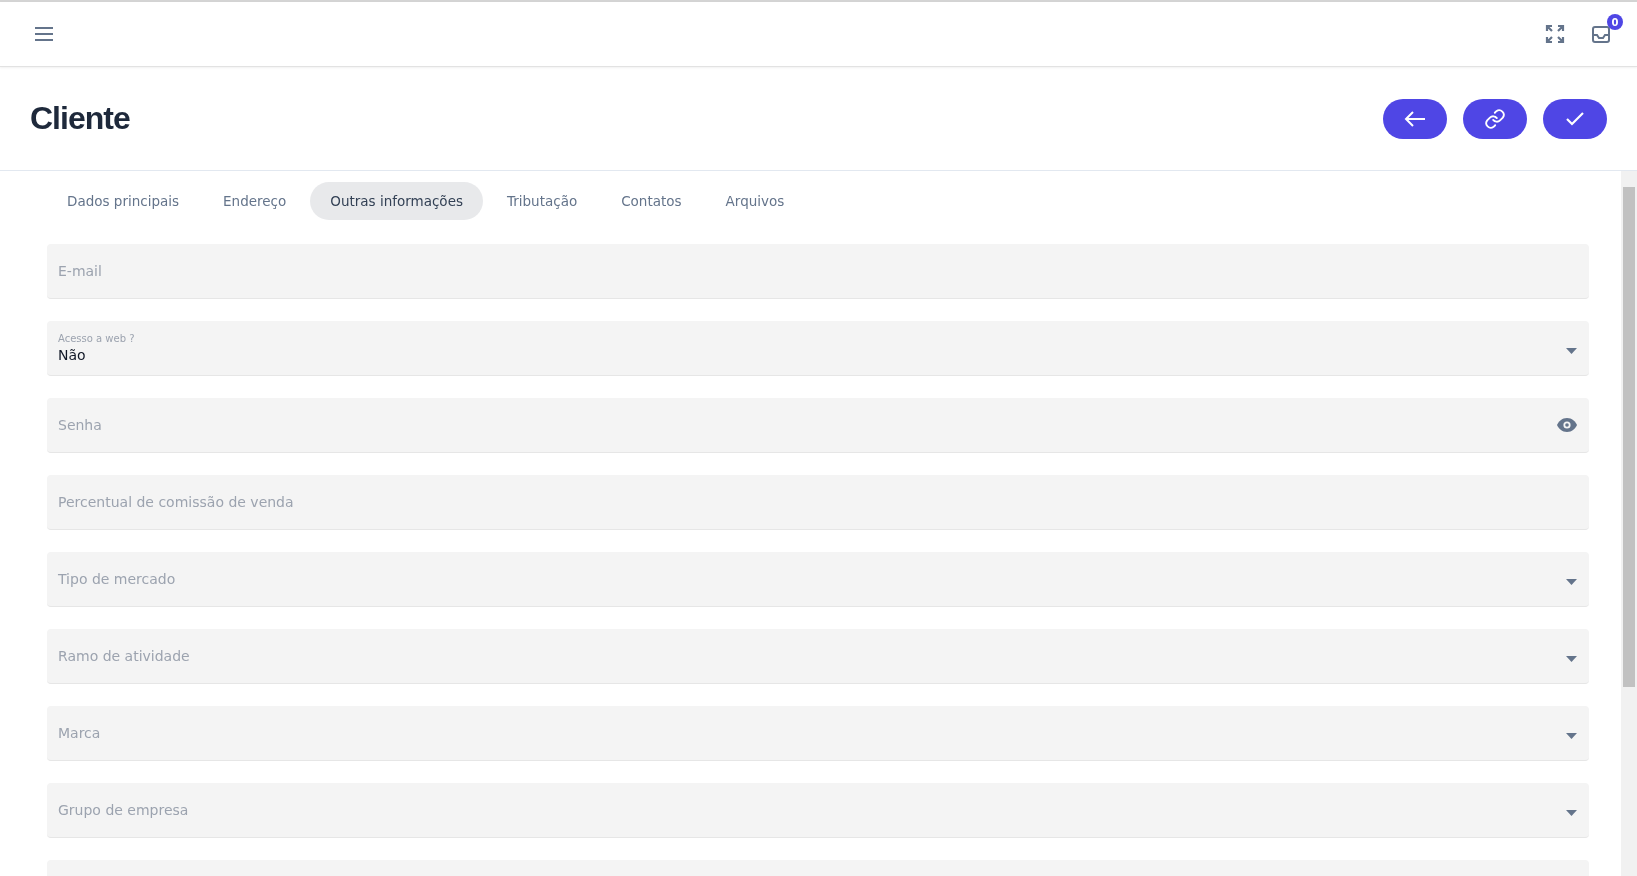 The width and height of the screenshot is (1637, 876). What do you see at coordinates (123, 201) in the screenshot?
I see `tab: Dados principais` at bounding box center [123, 201].